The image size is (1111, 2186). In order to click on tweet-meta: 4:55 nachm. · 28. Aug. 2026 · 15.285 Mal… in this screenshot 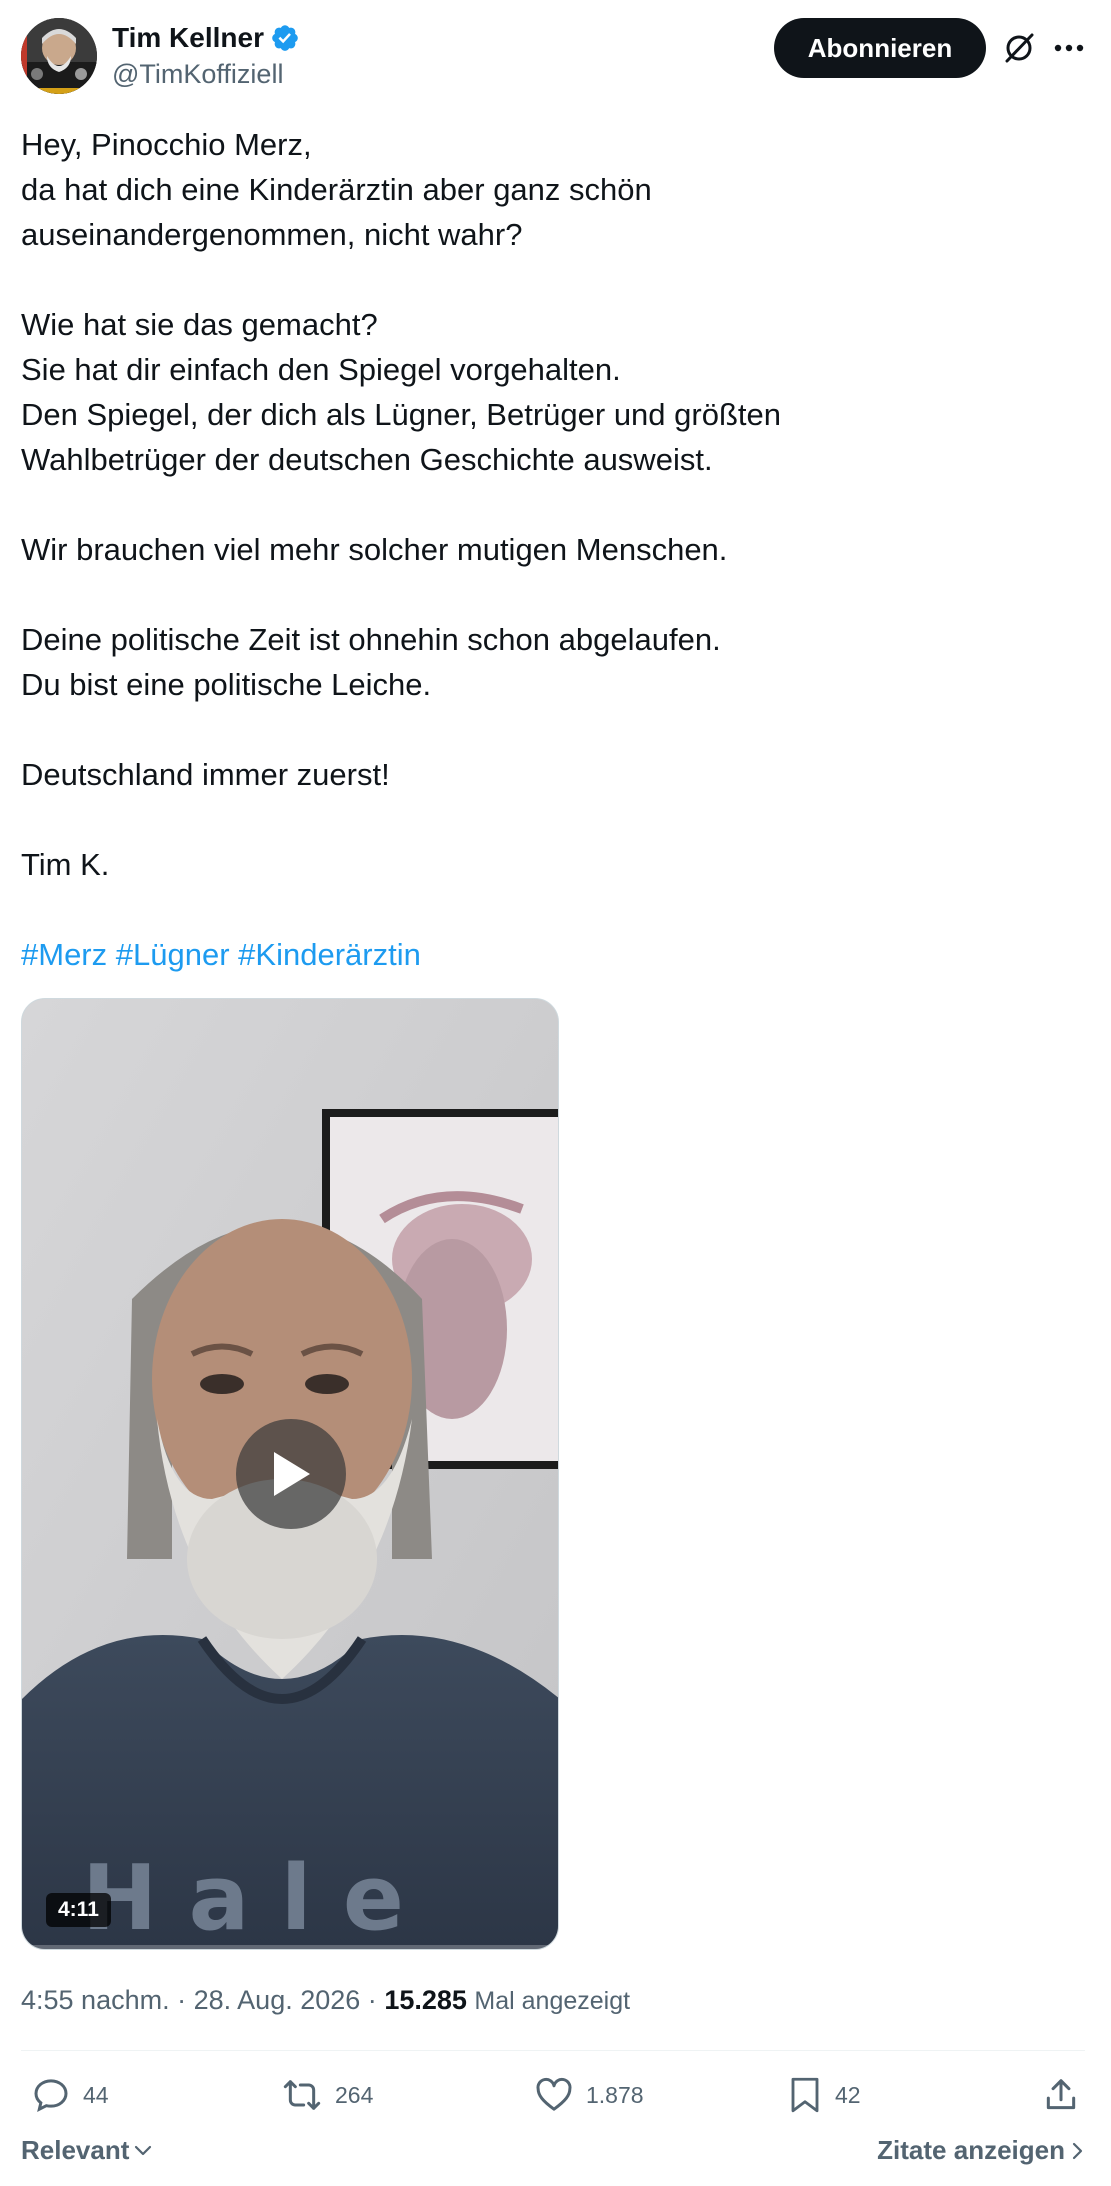, I will do `click(325, 2000)`.